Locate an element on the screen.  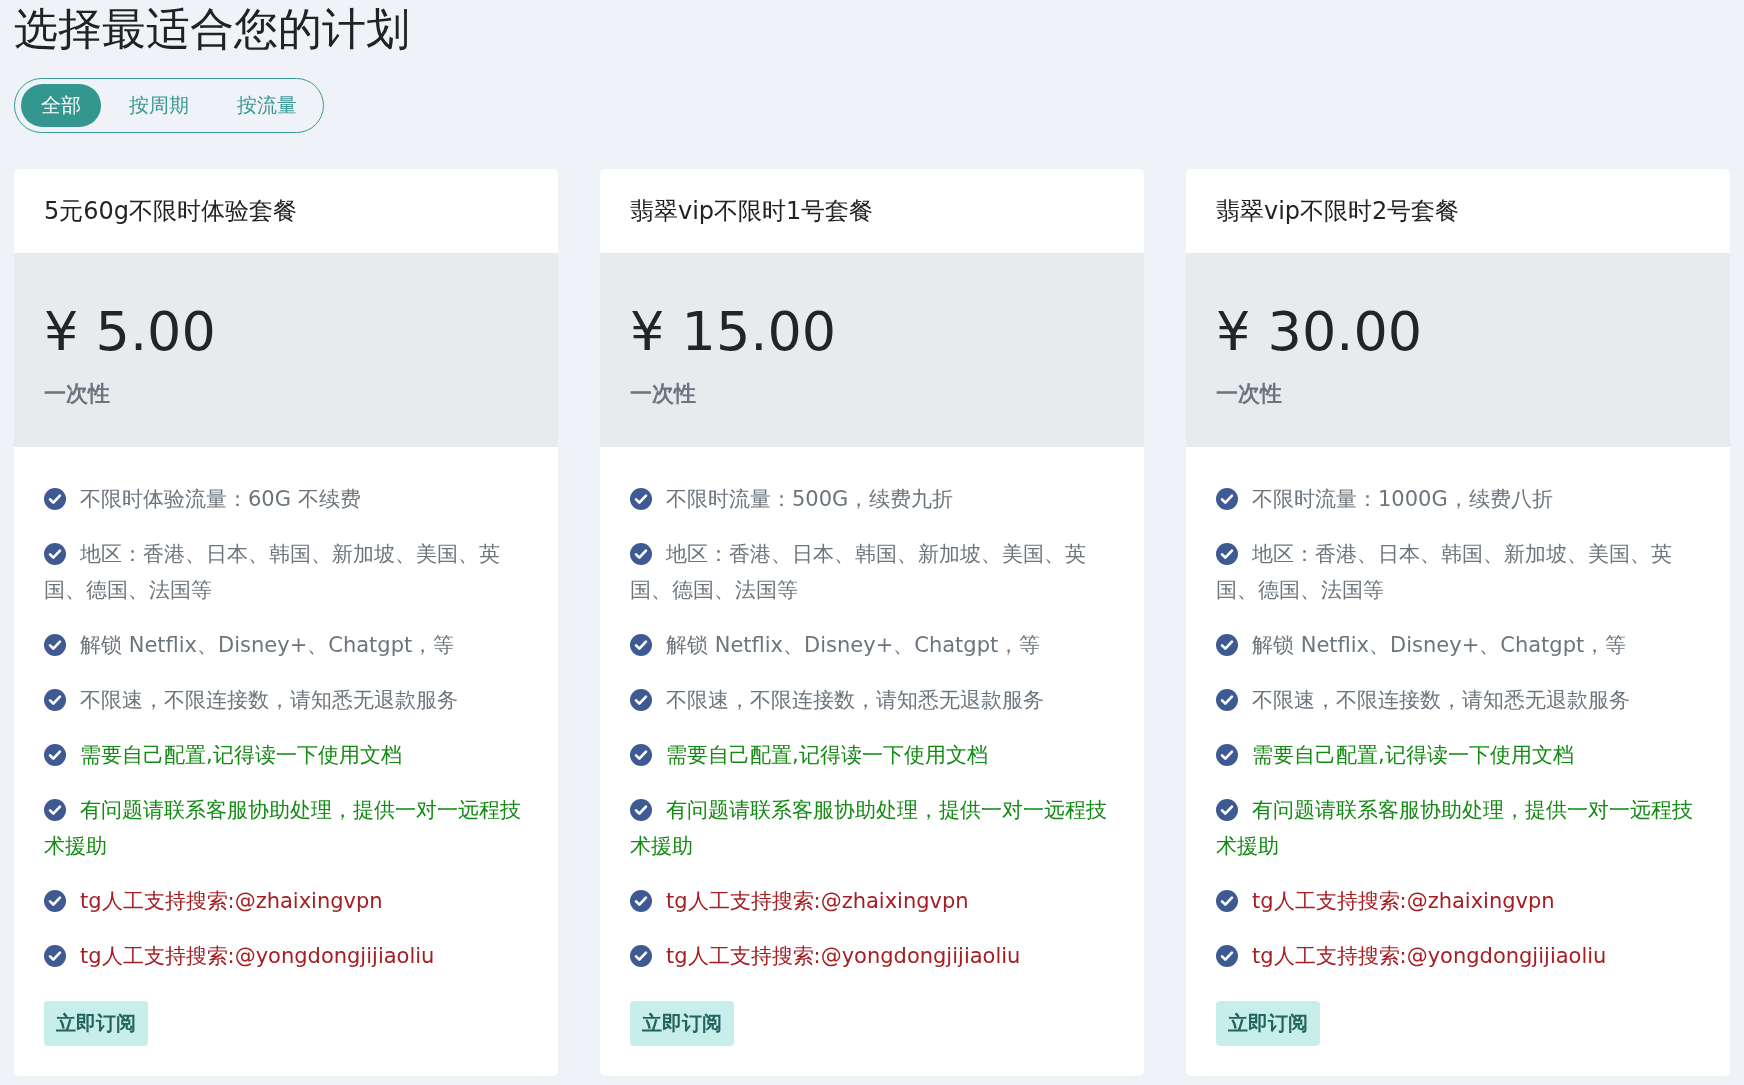
page-title: 选择最适合您的计划 is located at coordinates (212, 29).